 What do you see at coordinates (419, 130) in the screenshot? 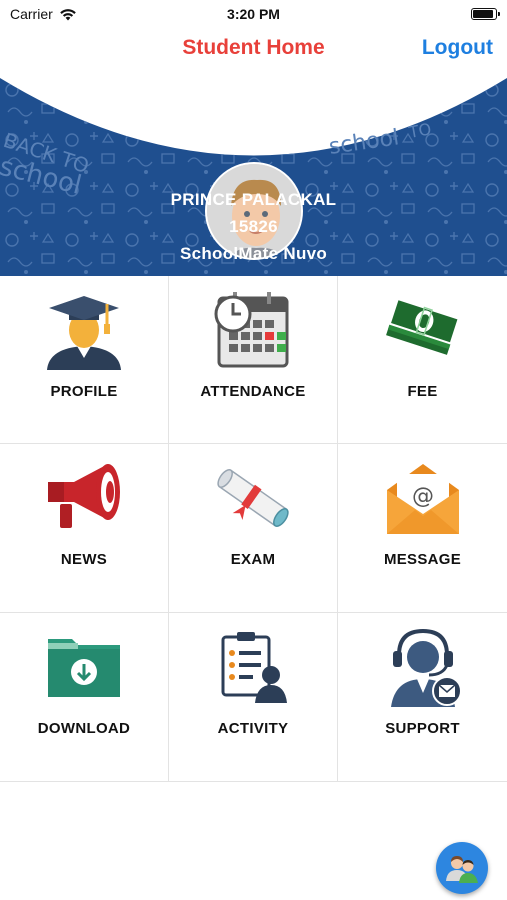
I see `svg-text: TO` at bounding box center [419, 130].